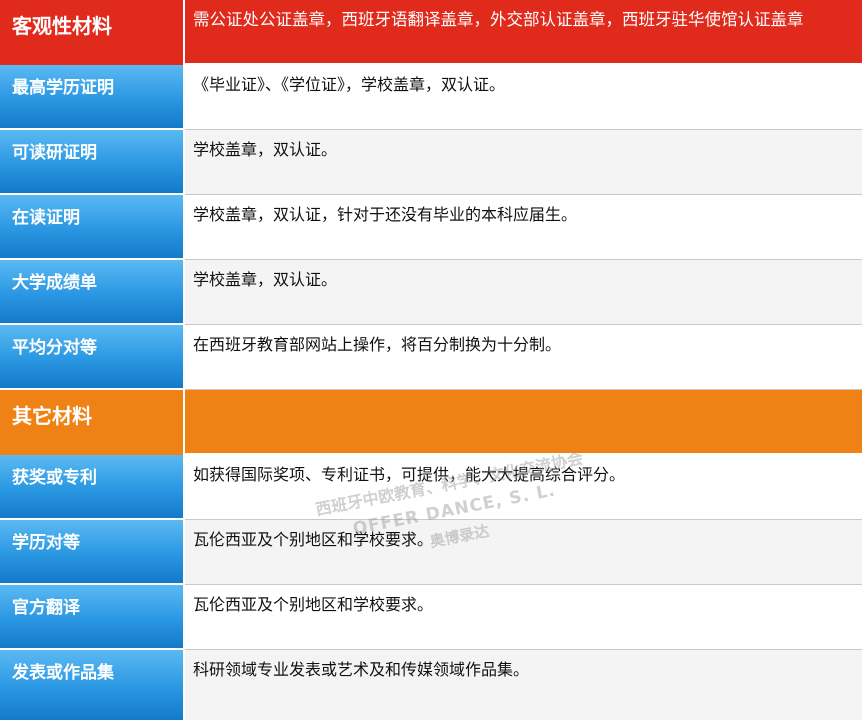 This screenshot has width=862, height=720. I want to click on row-label: 获奖或专利, so click(92, 487).